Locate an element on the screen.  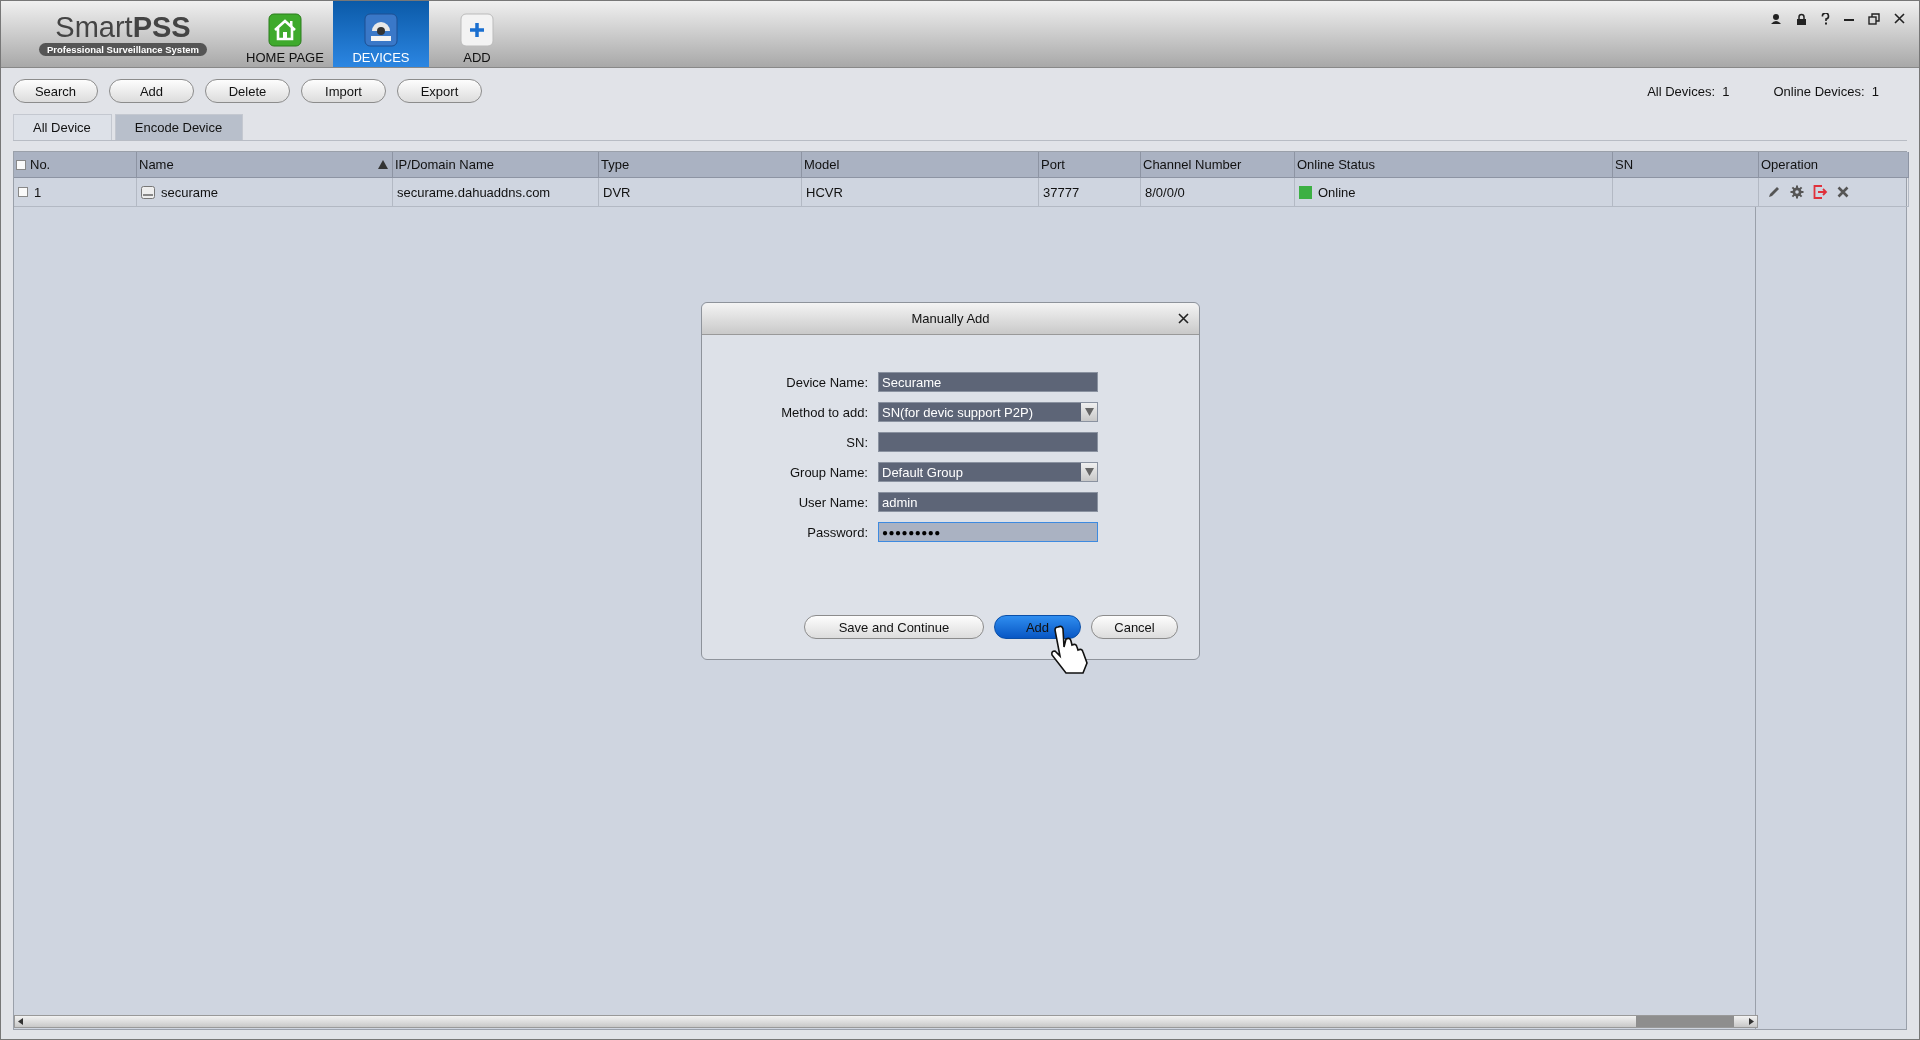
field-label: Group Name: is located at coordinates (828, 472).